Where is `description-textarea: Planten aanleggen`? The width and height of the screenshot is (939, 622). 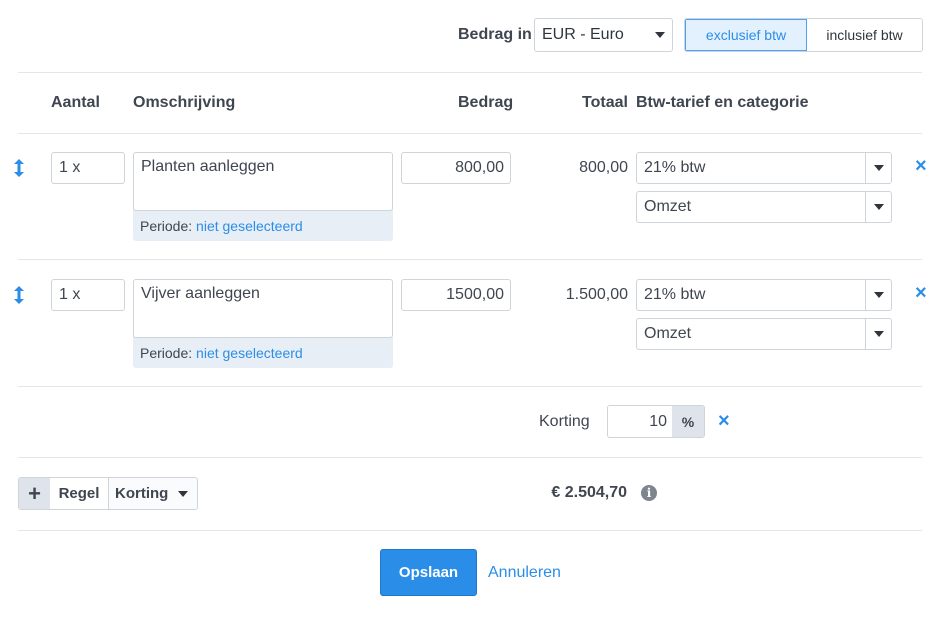 description-textarea: Planten aanleggen is located at coordinates (263, 181).